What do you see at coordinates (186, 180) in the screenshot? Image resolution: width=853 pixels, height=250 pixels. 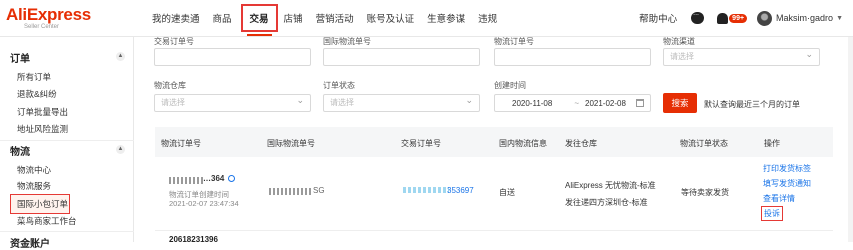 I see `redacted-order-no` at bounding box center [186, 180].